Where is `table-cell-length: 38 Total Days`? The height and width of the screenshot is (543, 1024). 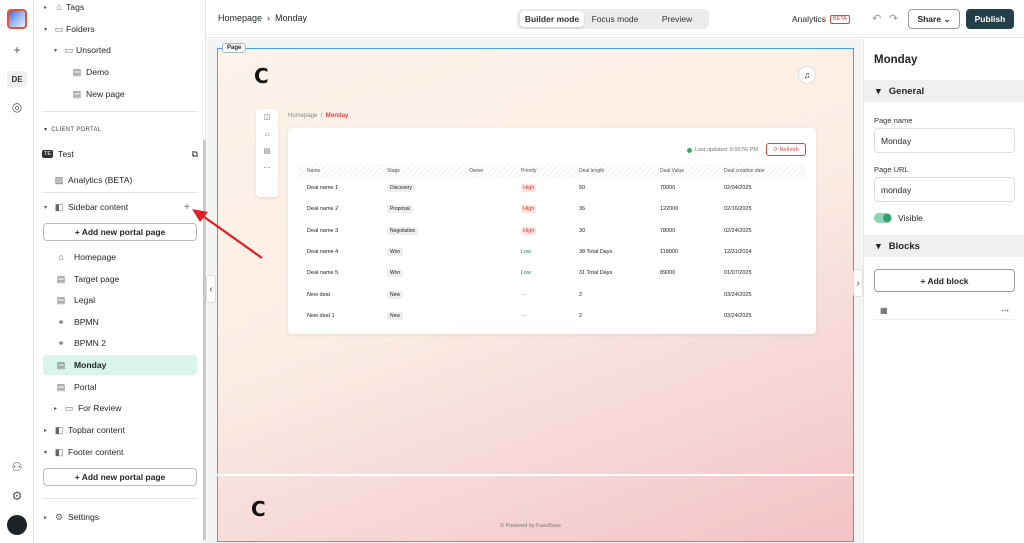 table-cell-length: 38 Total Days is located at coordinates (595, 252).